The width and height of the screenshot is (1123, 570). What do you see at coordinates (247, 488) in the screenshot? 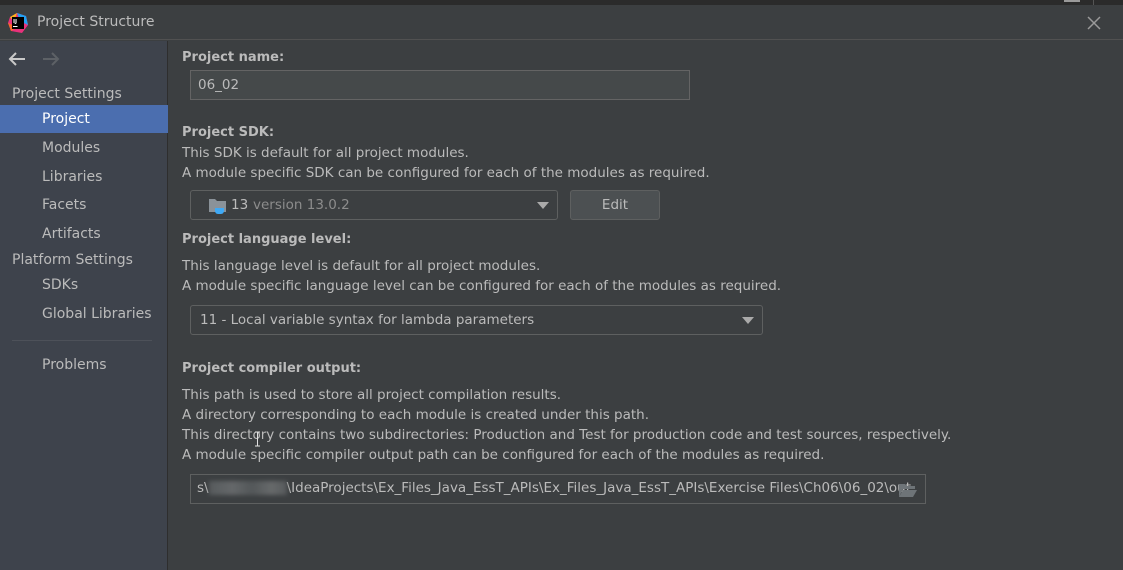
I see `redacted-username` at bounding box center [247, 488].